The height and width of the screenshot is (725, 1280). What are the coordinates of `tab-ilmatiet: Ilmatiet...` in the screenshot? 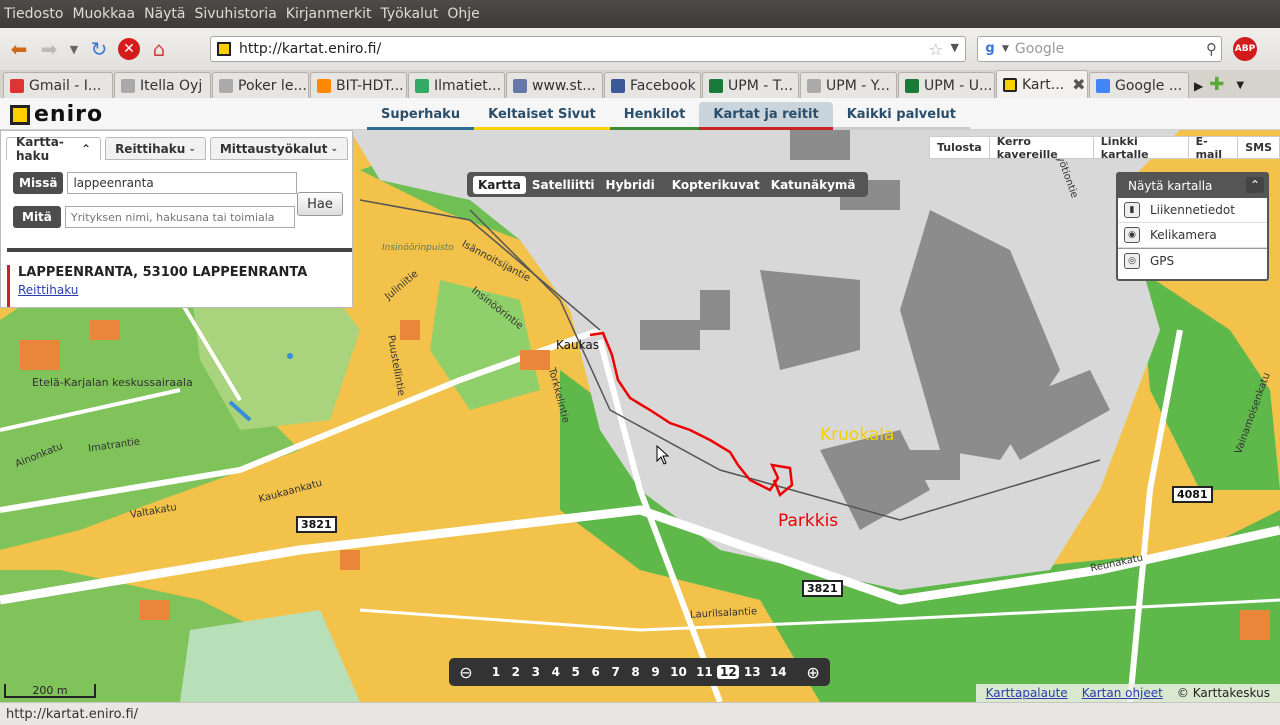 It's located at (456, 85).